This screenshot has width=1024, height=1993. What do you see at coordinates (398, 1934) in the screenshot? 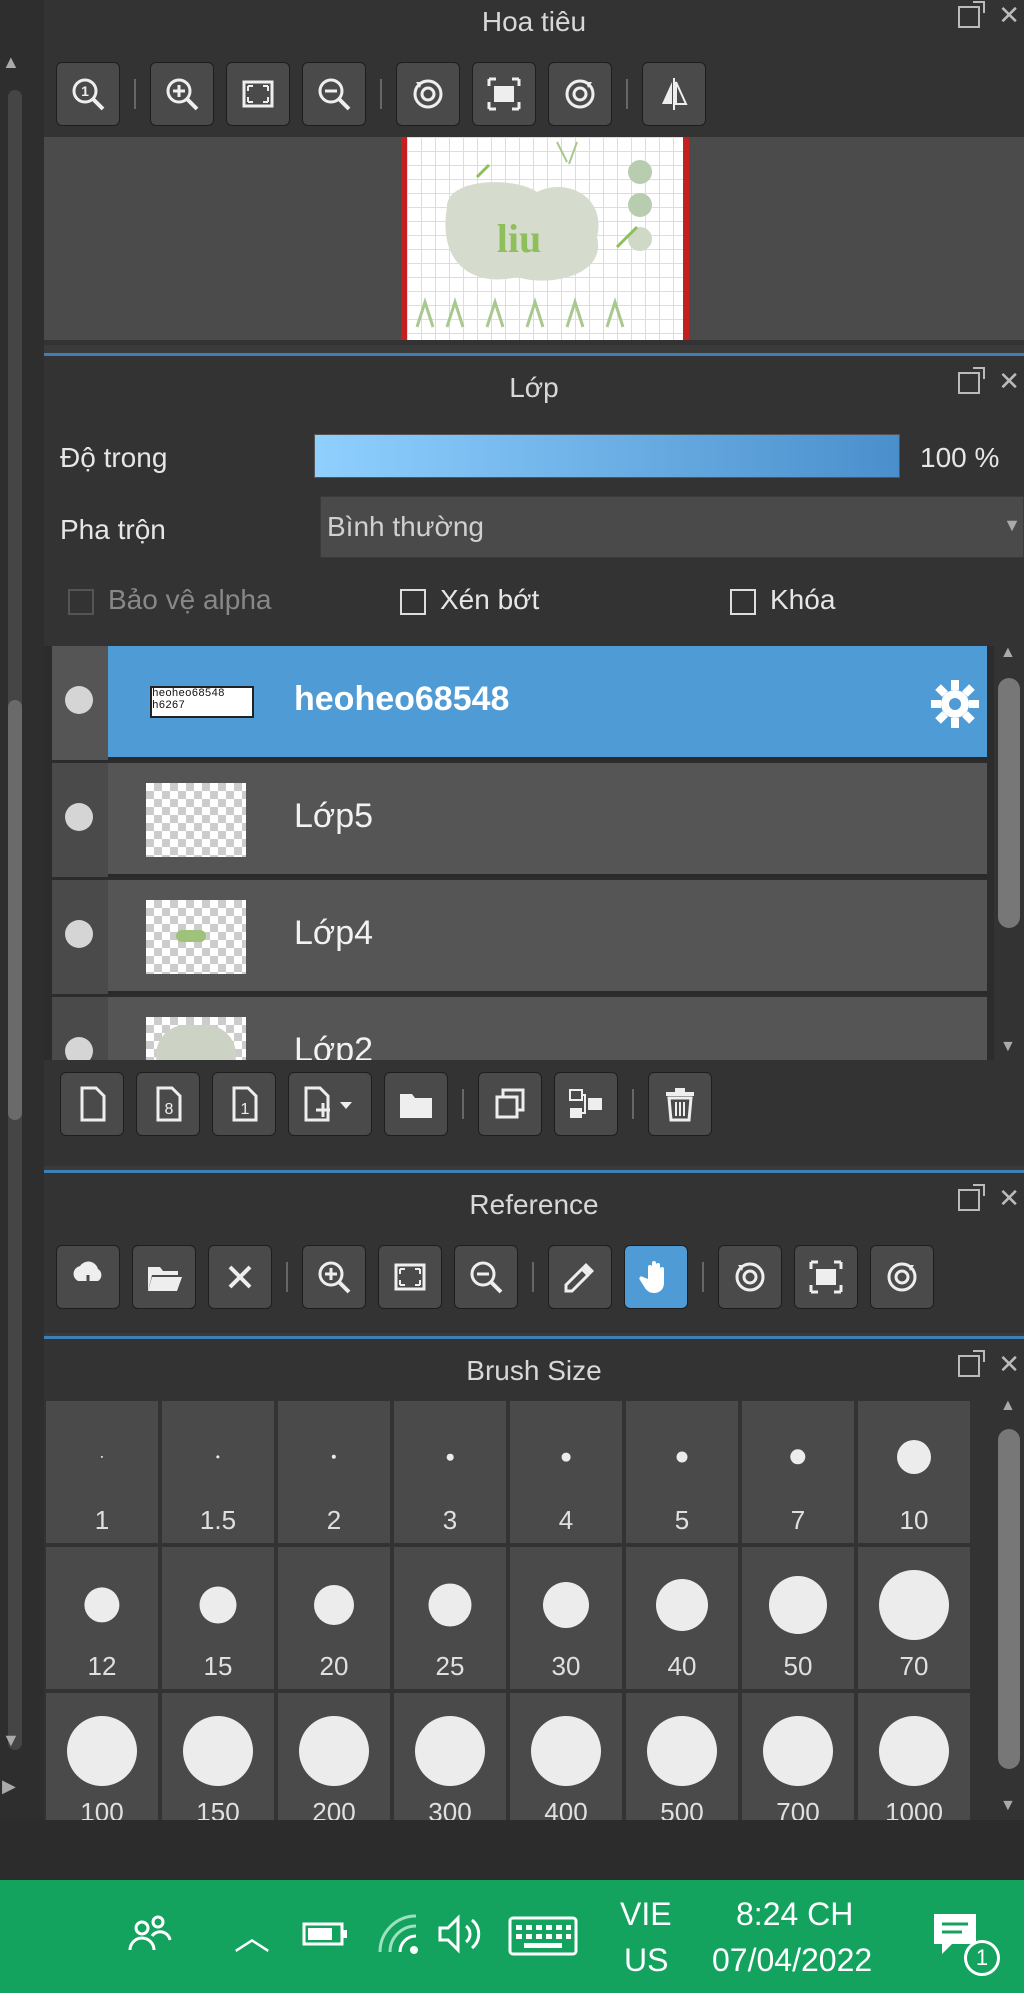
I see `wifi-icon` at bounding box center [398, 1934].